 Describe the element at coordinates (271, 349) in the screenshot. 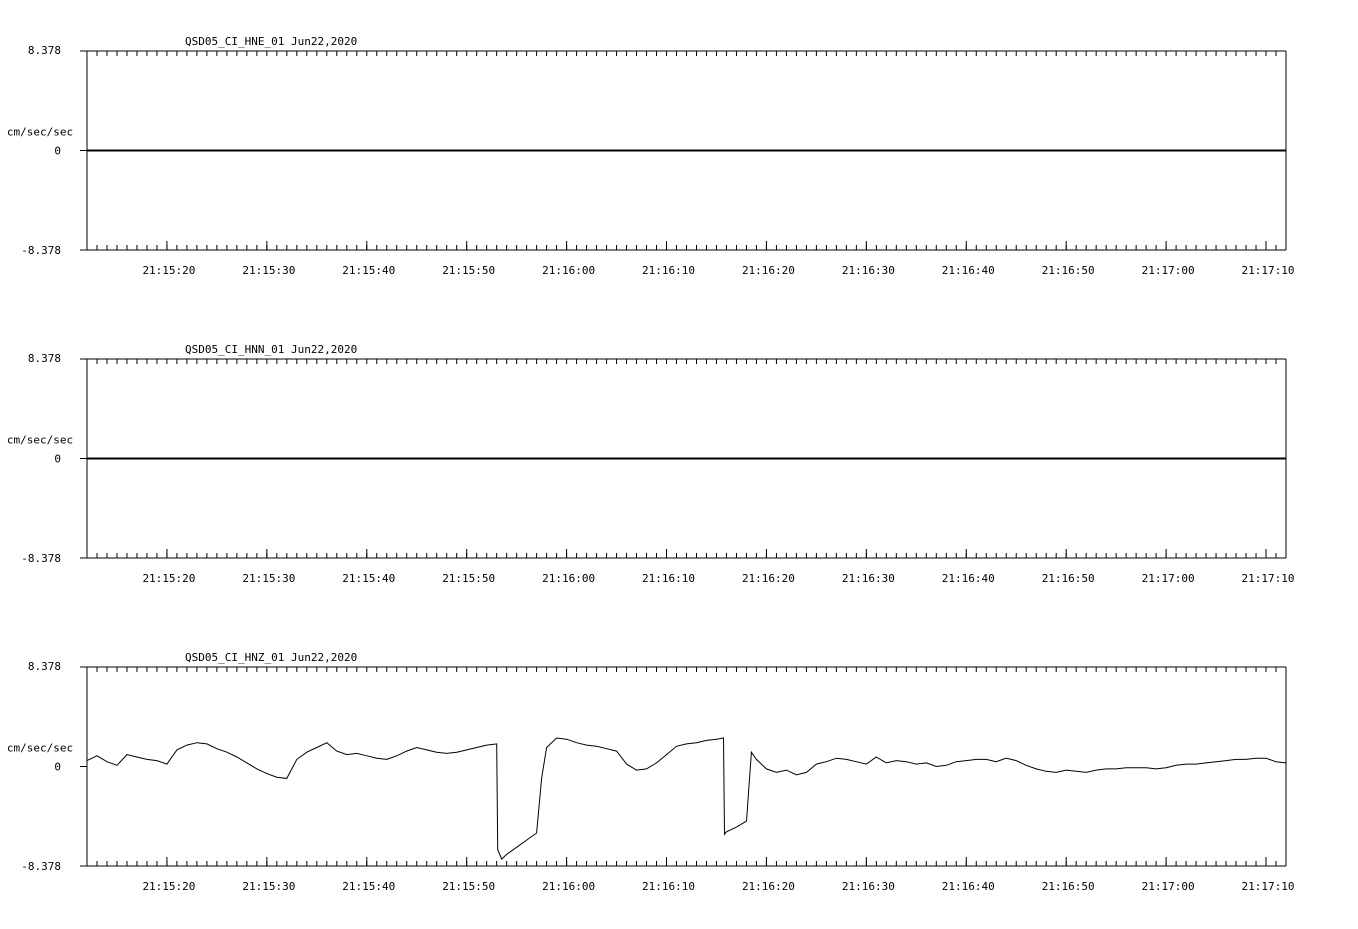

I see `chart-title: QSD05_CI_HNN_01 Jun22,2020` at that location.